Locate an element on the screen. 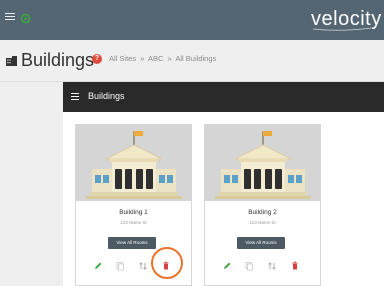  trash-icon is located at coordinates (295, 266).